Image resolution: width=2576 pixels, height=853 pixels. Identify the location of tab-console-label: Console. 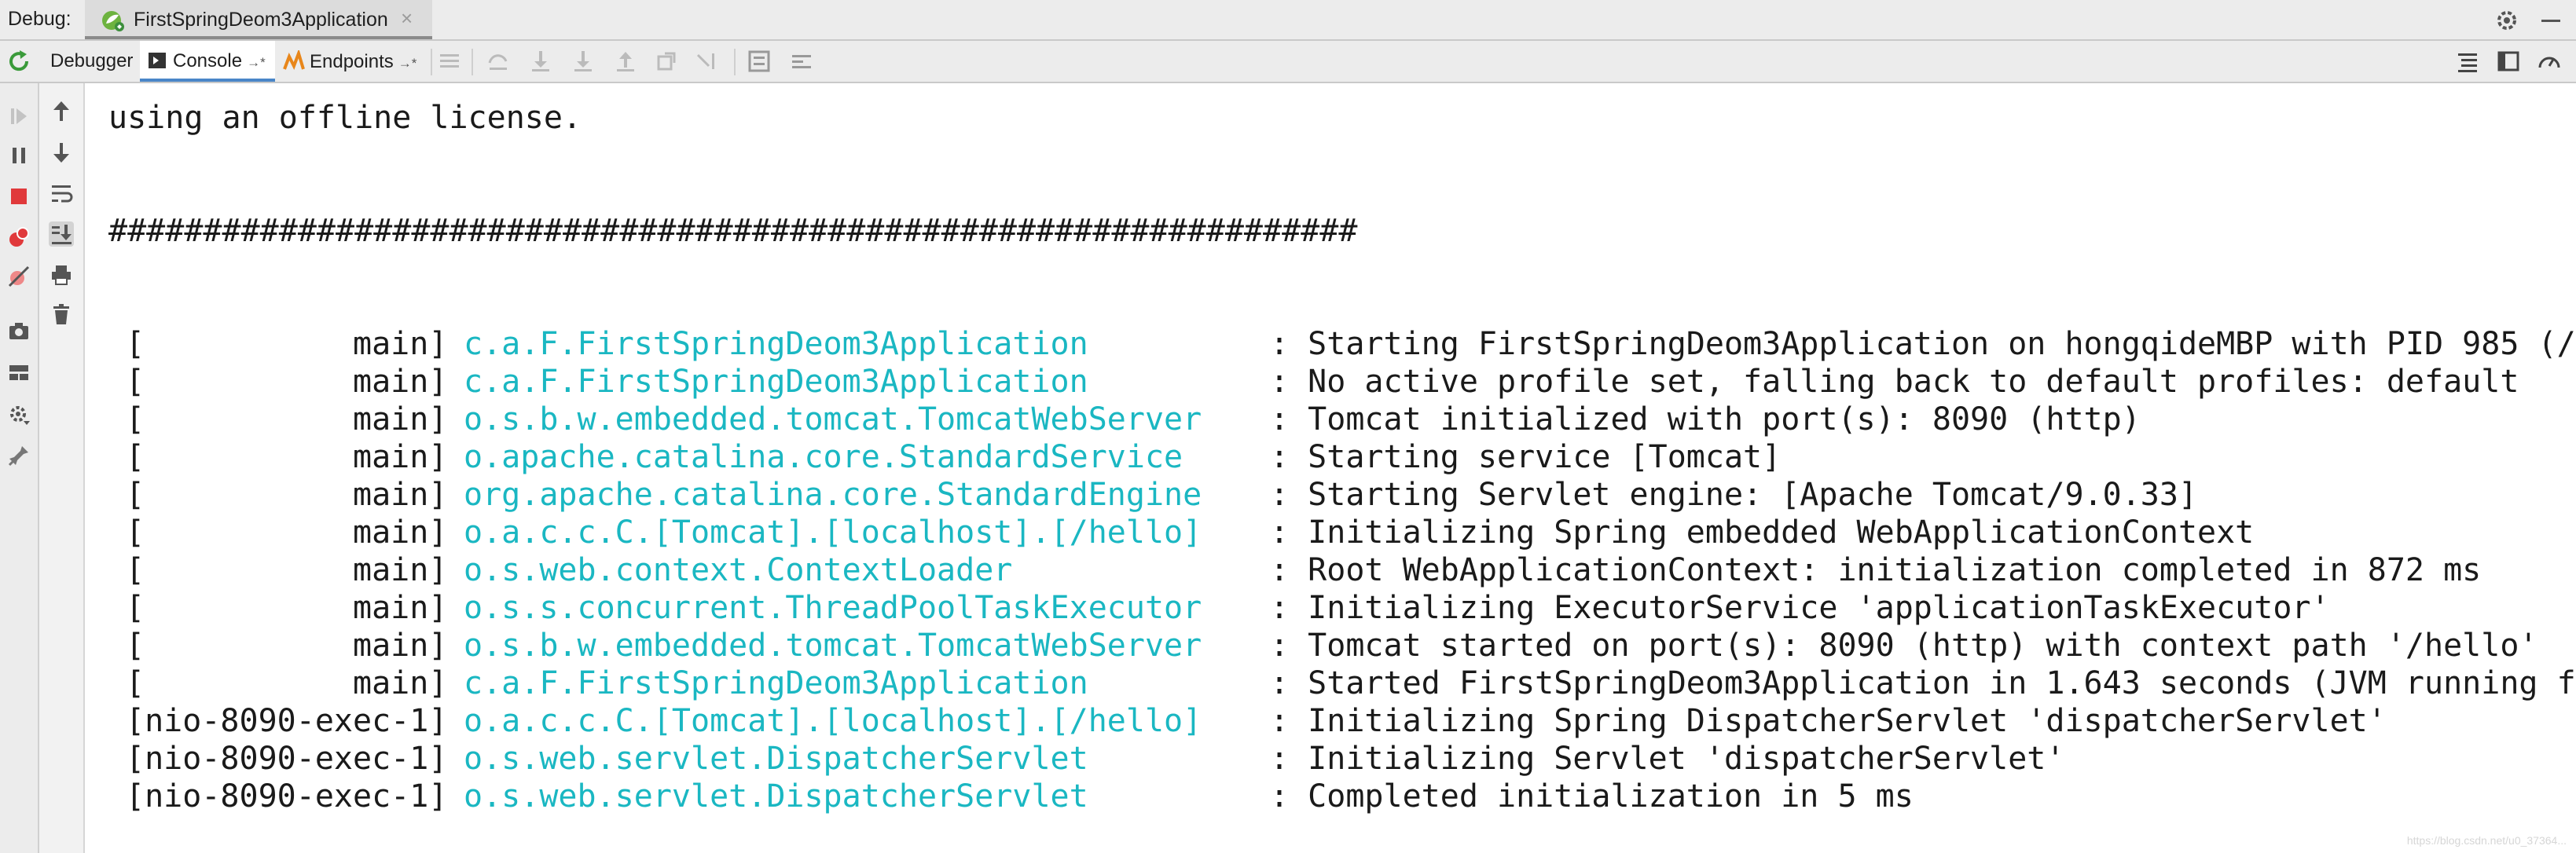
(208, 61).